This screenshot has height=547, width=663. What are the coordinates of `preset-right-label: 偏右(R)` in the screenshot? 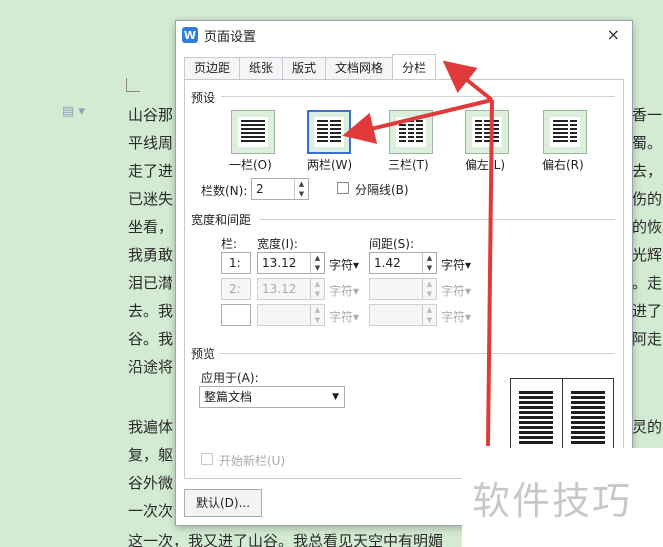 It's located at (563, 165).